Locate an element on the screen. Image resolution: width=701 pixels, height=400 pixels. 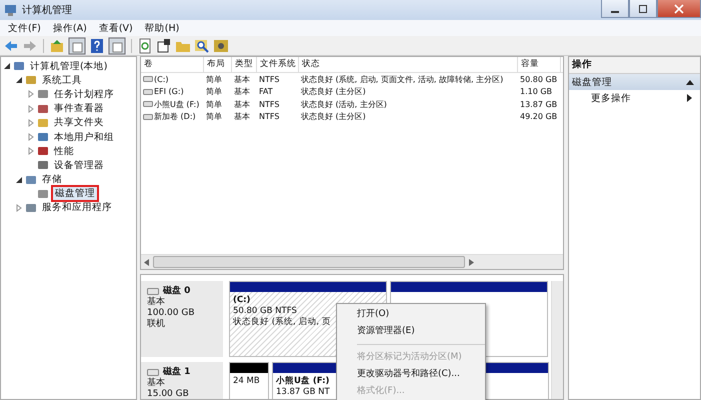
table-cell: 状态良好 (系统, 启动, 页面文件, 活动, 故障转储, 主分区) is located at coordinates (402, 79).